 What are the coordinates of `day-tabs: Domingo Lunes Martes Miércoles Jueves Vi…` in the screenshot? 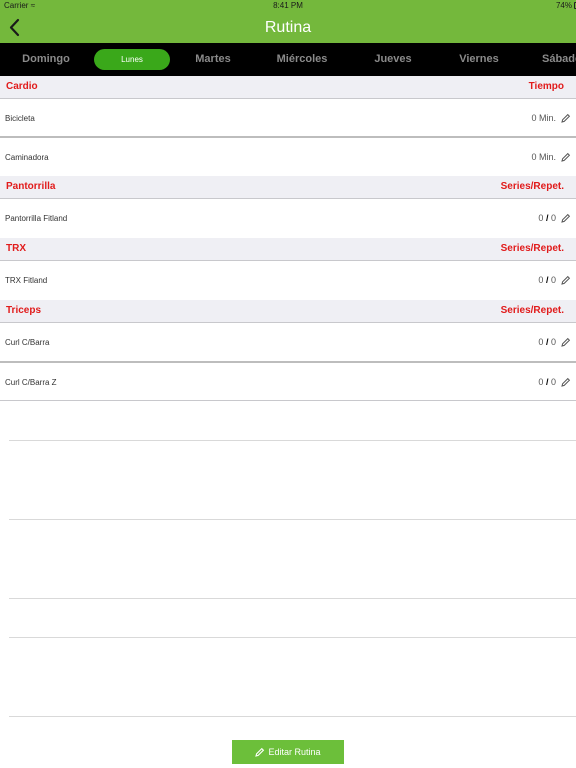 It's located at (288, 59).